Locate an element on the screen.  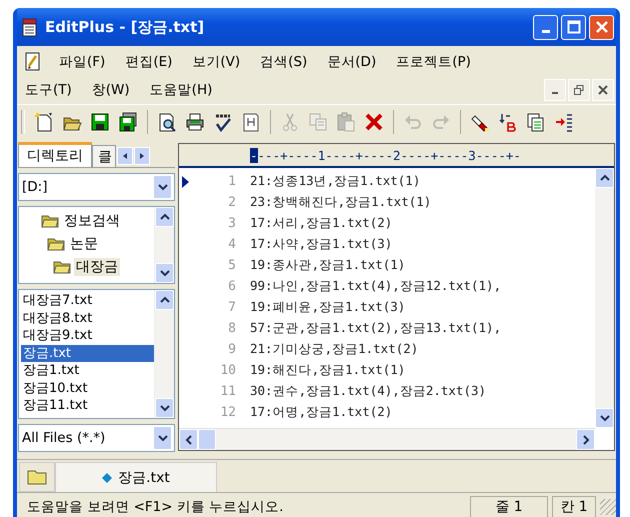
file-item: 장금1.txt is located at coordinates (87, 371).